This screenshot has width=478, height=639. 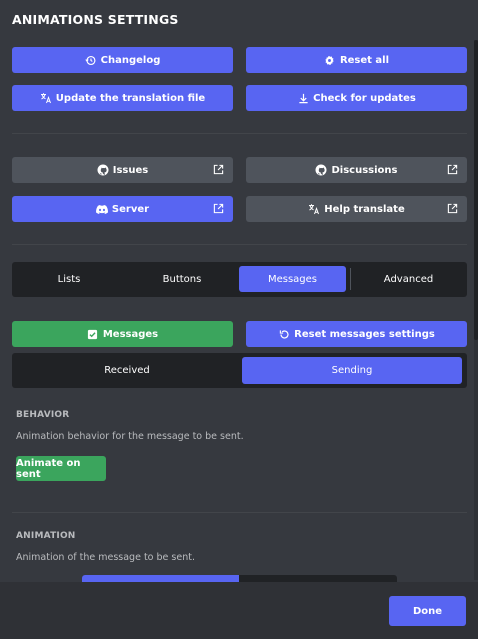 I want to click on check-updates-button: Check for updates, so click(x=356, y=98).